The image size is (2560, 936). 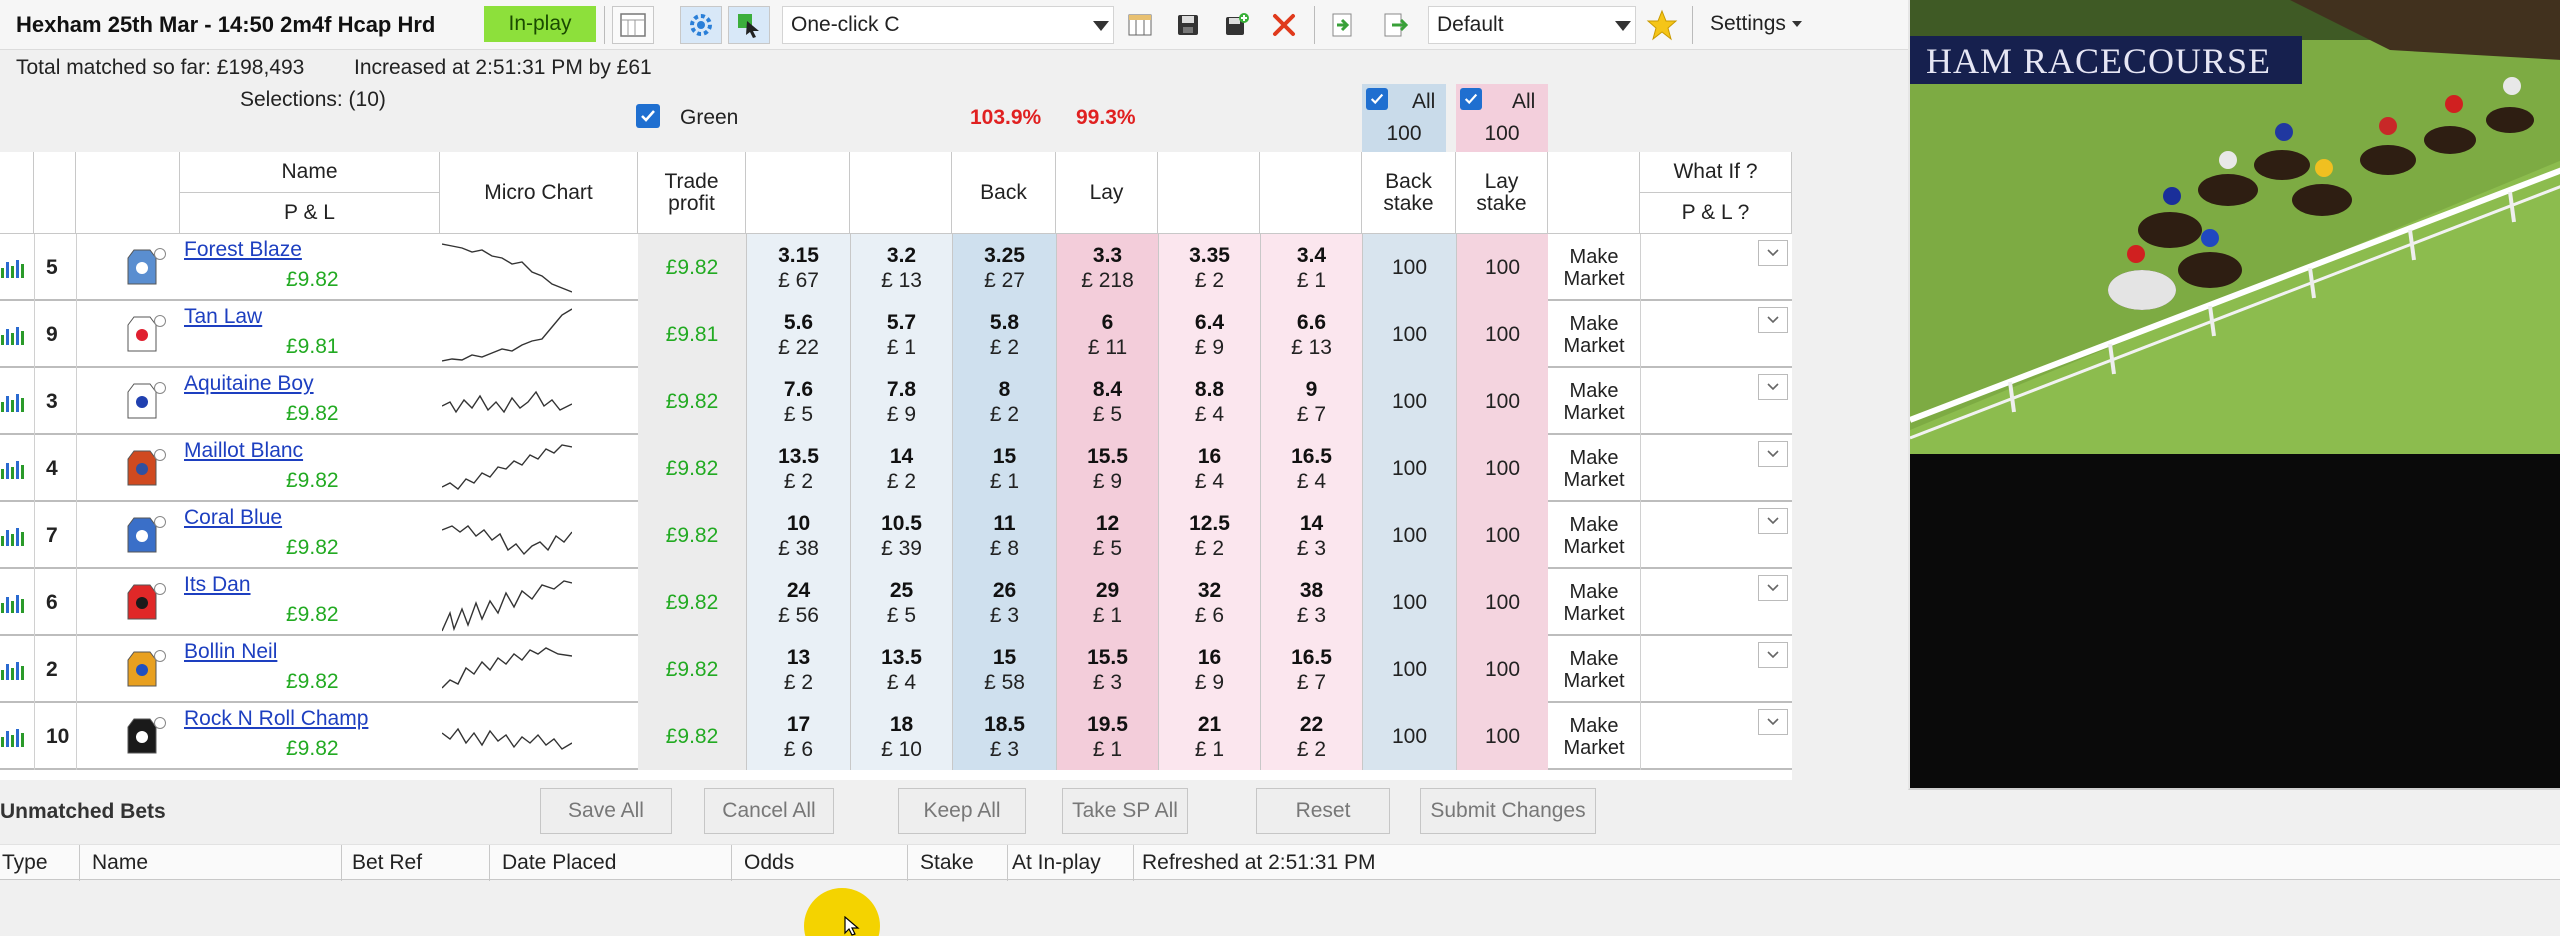 I want to click on runner-name-link: Aquitaine Boy, so click(x=249, y=384).